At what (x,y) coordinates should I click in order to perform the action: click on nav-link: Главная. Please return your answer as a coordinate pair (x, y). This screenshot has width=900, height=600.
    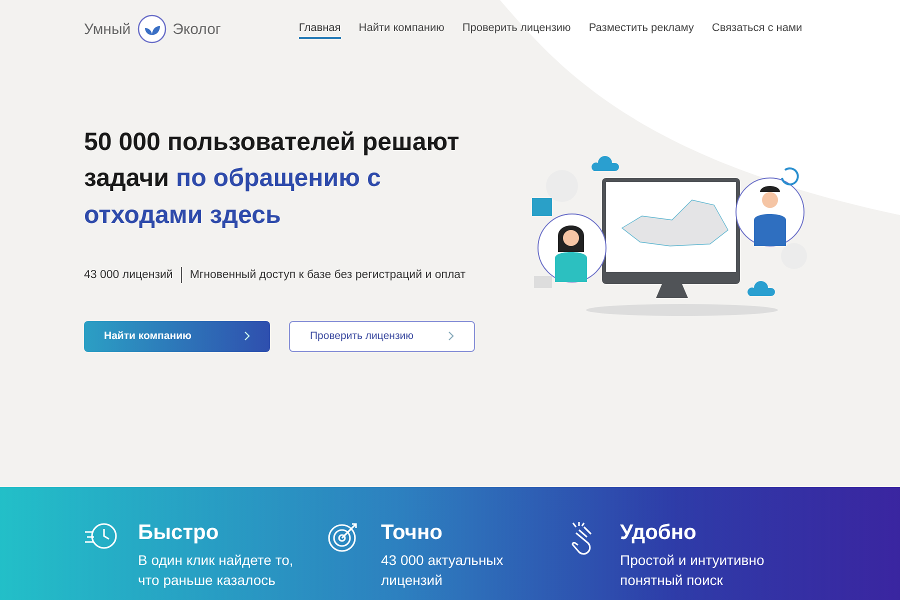
    Looking at the image, I should click on (319, 29).